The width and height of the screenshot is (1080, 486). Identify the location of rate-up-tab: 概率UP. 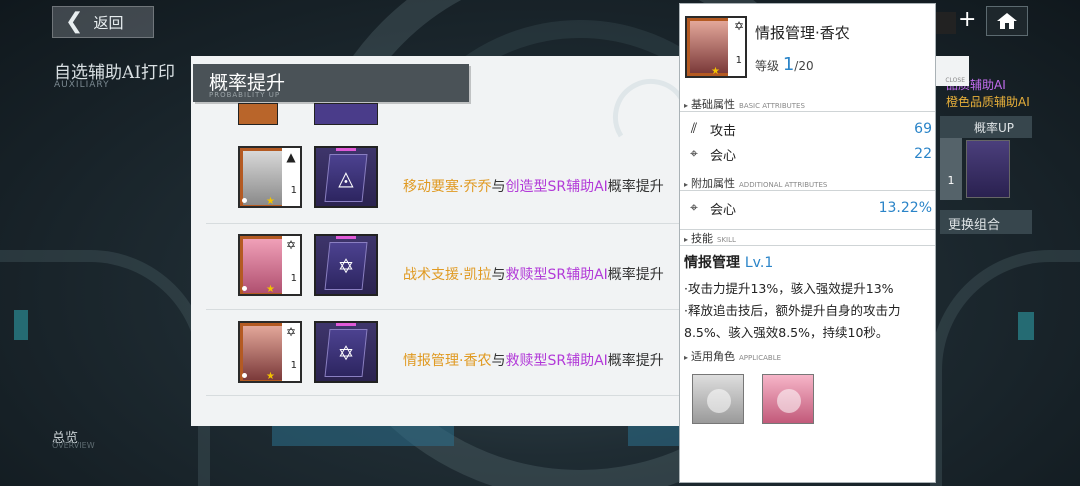
(986, 127).